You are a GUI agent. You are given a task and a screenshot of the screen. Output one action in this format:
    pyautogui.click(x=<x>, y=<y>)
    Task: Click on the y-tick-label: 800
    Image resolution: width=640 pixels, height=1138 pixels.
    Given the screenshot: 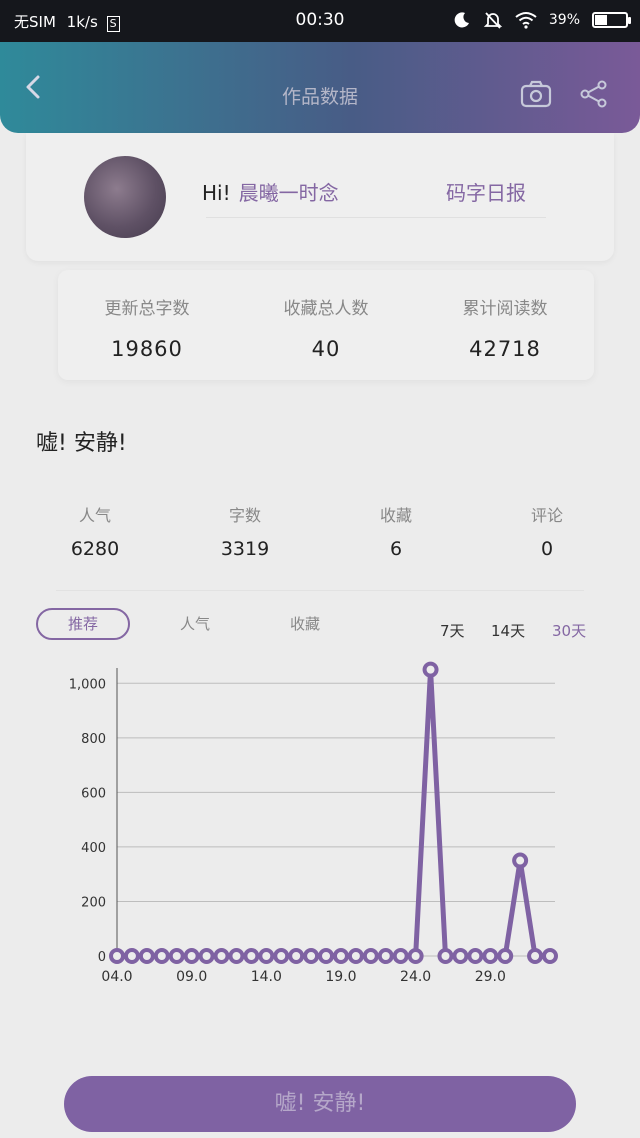 What is the action you would take?
    pyautogui.click(x=93, y=739)
    